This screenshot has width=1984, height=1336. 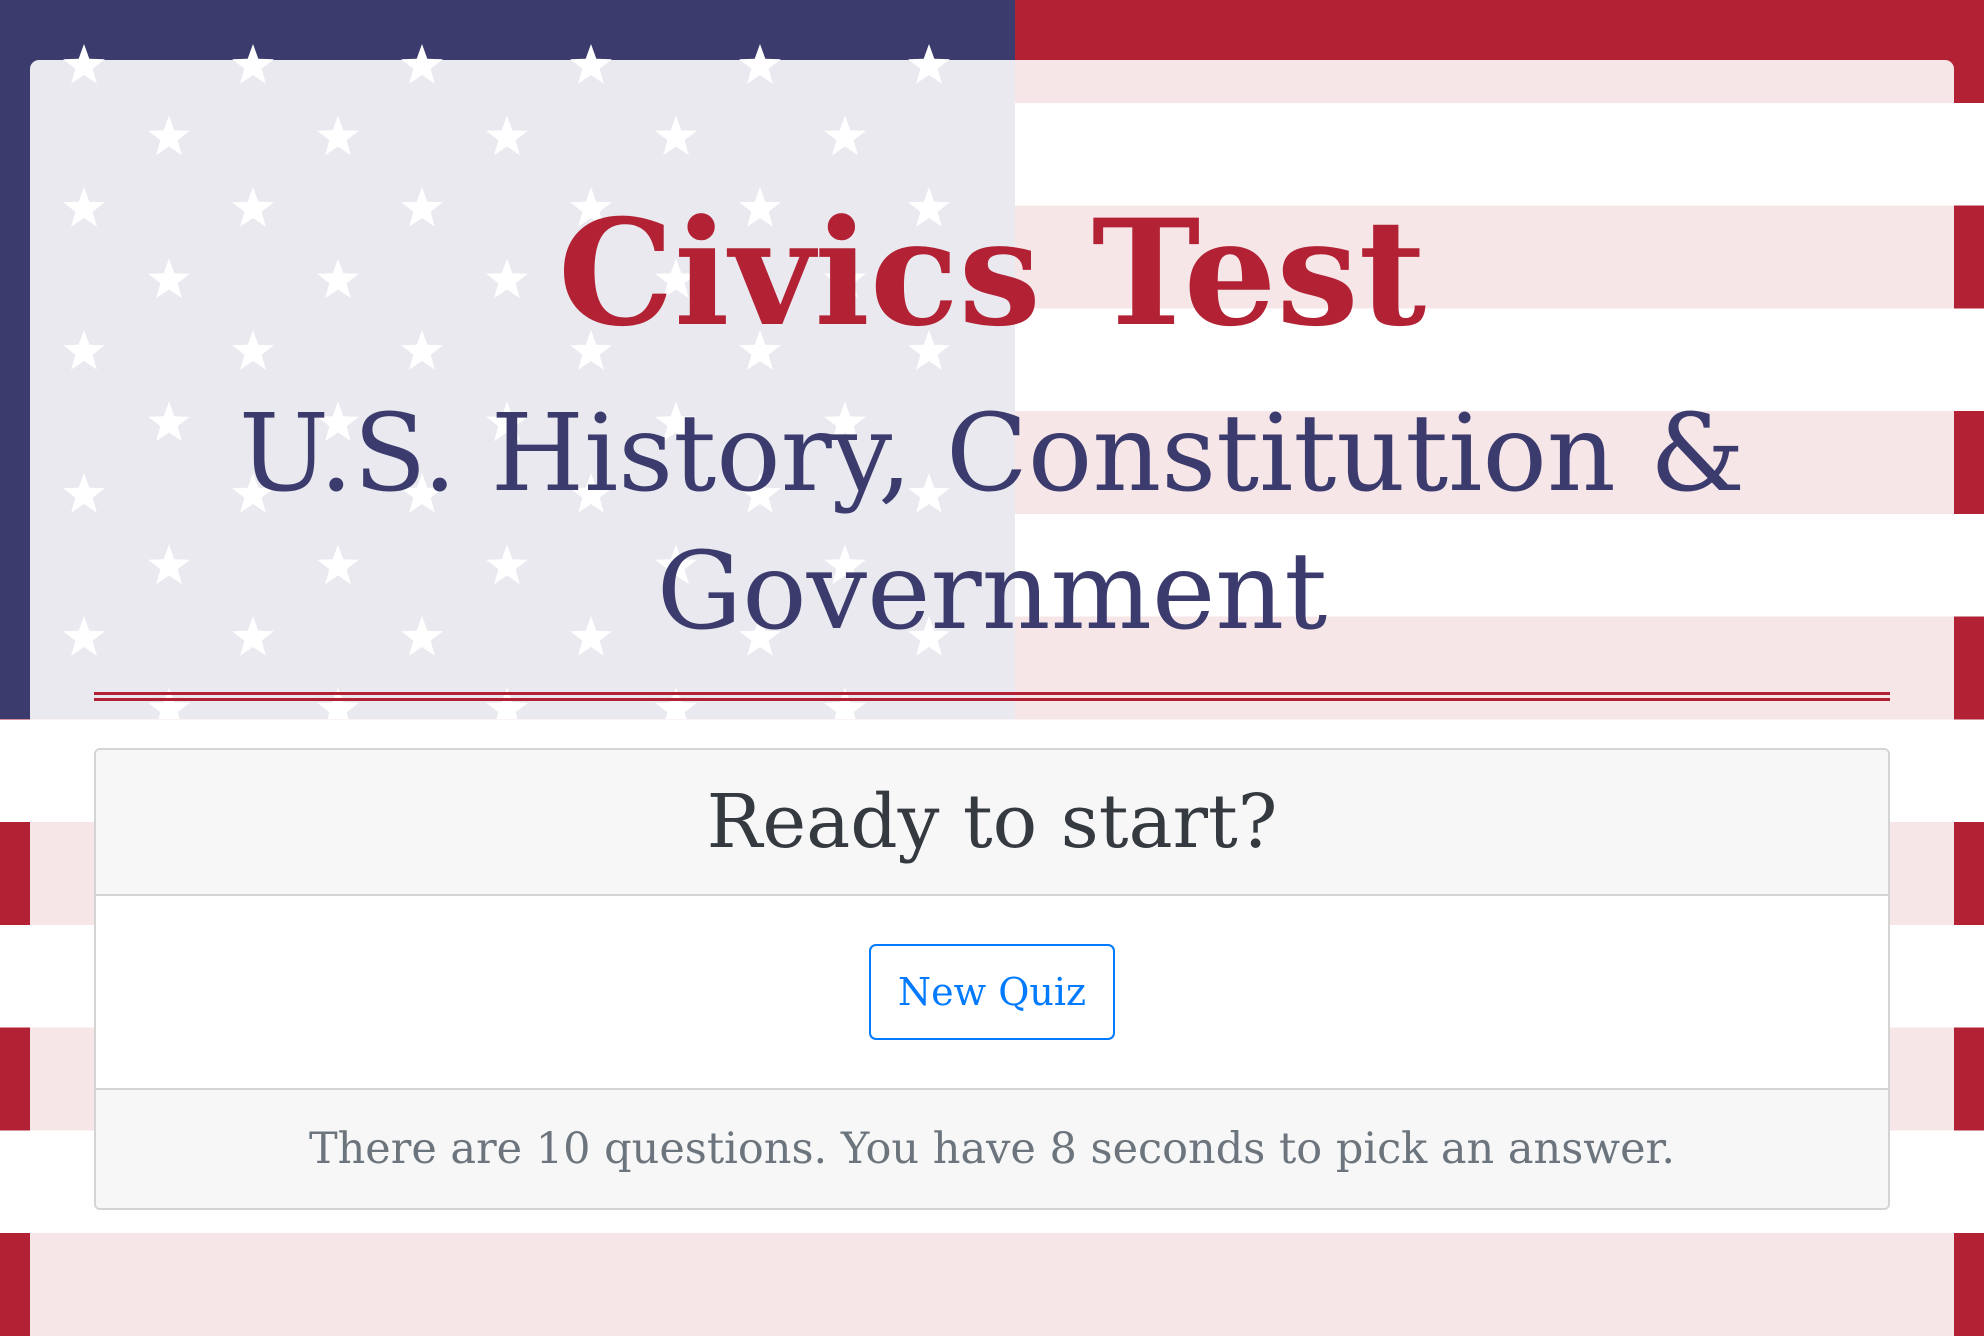 What do you see at coordinates (992, 523) in the screenshot?
I see `page-subtitle: U.S. History, Constitution & Government` at bounding box center [992, 523].